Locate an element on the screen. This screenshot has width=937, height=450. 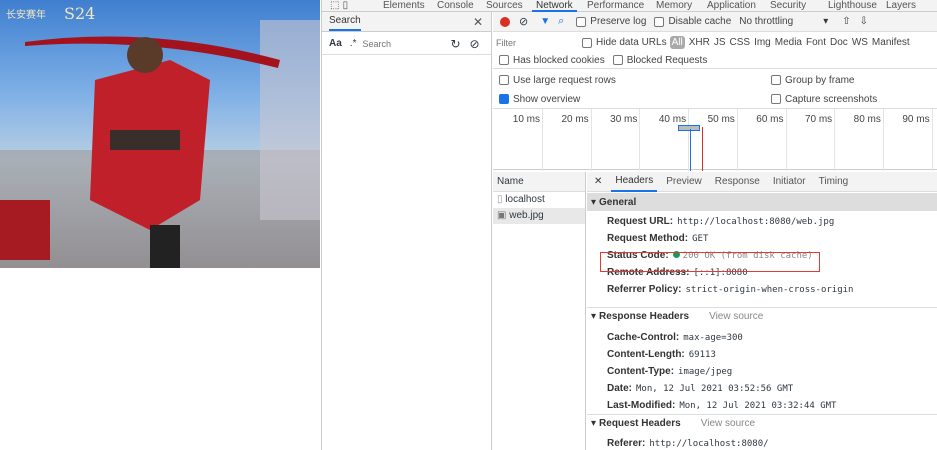
load-line is located at coordinates (702, 149).